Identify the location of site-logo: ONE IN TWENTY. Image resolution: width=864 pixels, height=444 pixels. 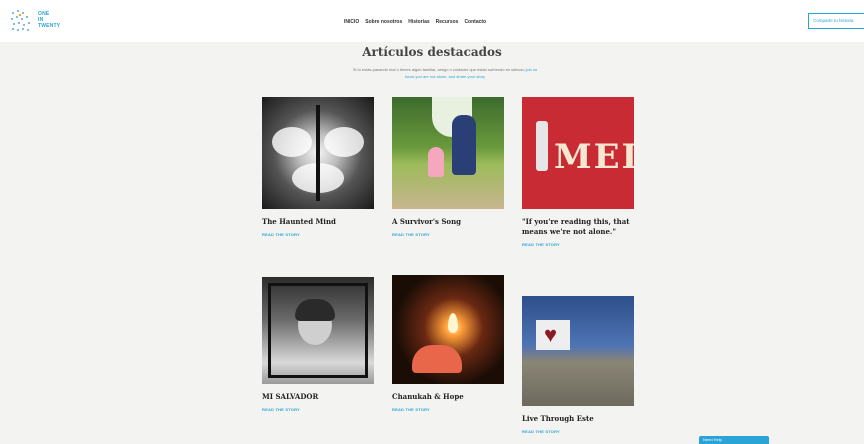
(45, 21).